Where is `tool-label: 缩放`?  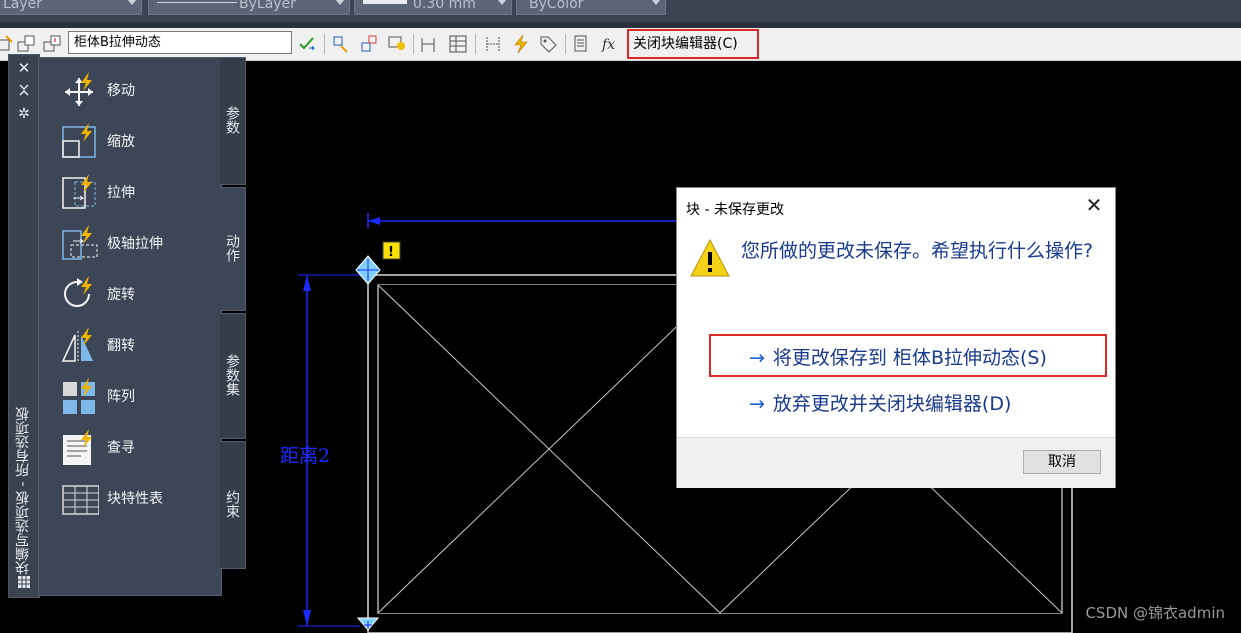
tool-label: 缩放 is located at coordinates (121, 142).